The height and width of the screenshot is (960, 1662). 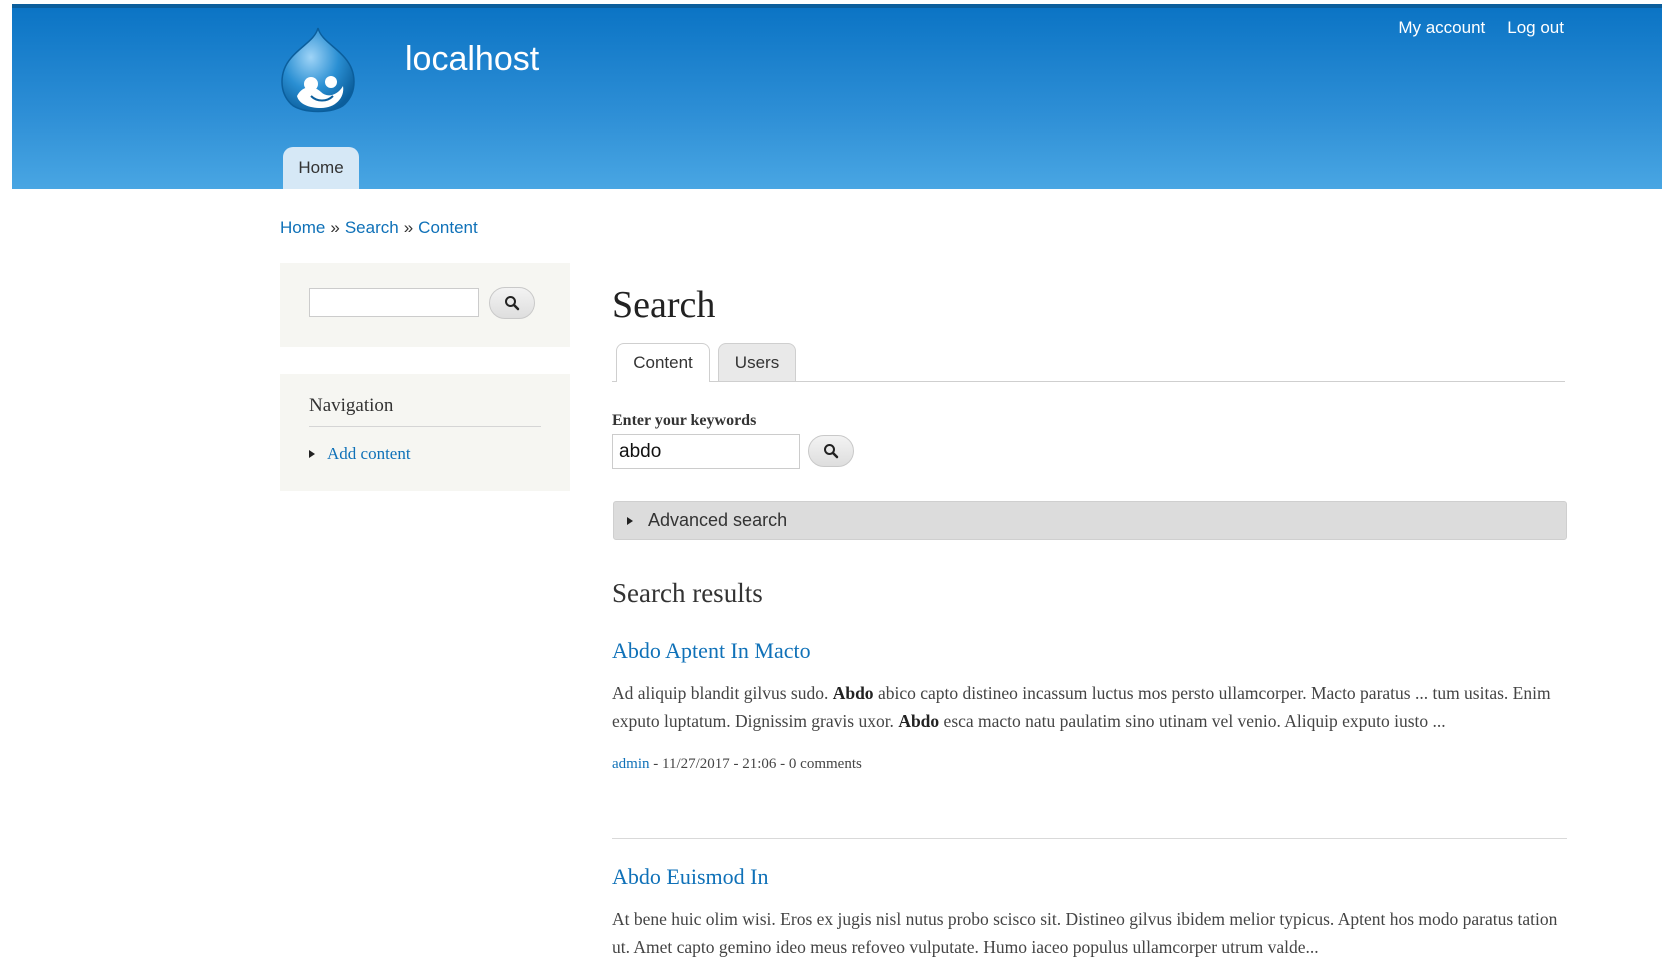 I want to click on sidebar-search-button, so click(x=512, y=303).